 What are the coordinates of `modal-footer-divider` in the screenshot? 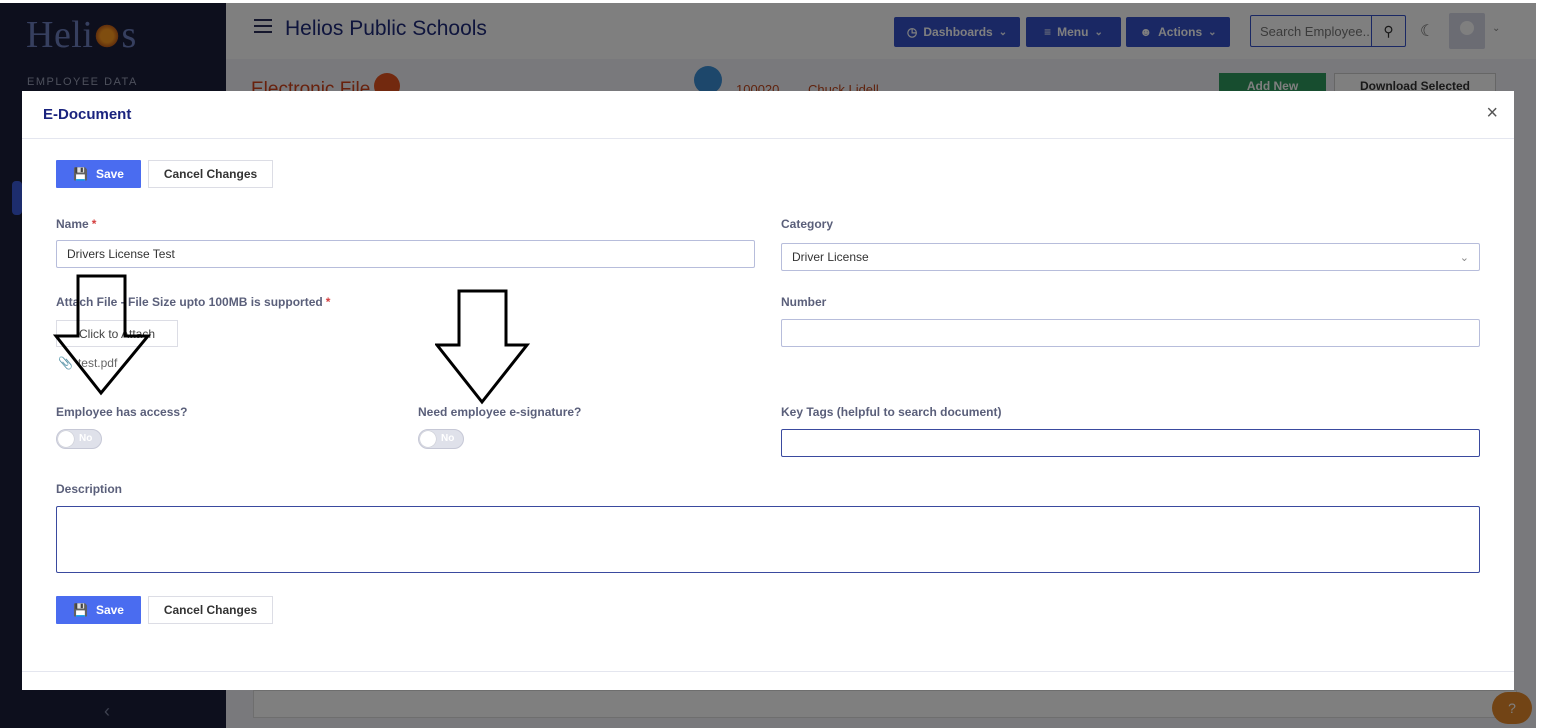 It's located at (768, 671).